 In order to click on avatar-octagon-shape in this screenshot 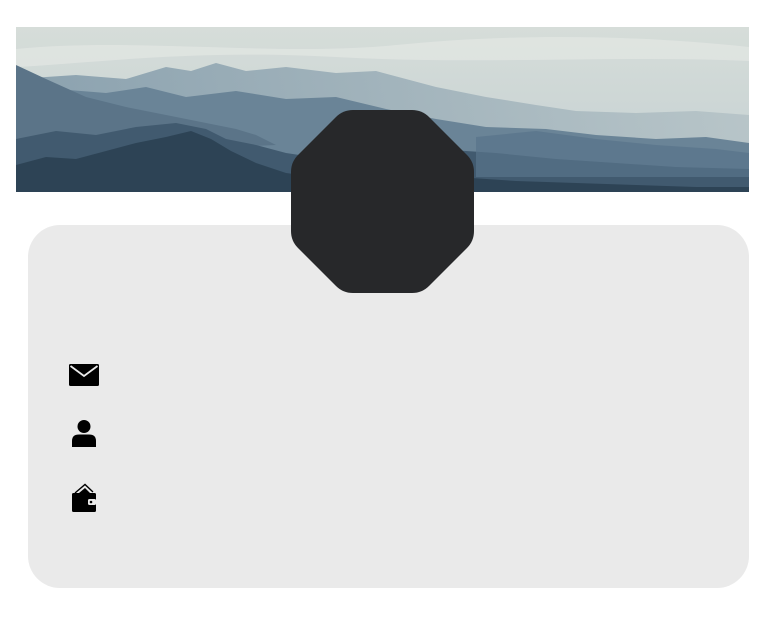, I will do `click(382, 201)`.